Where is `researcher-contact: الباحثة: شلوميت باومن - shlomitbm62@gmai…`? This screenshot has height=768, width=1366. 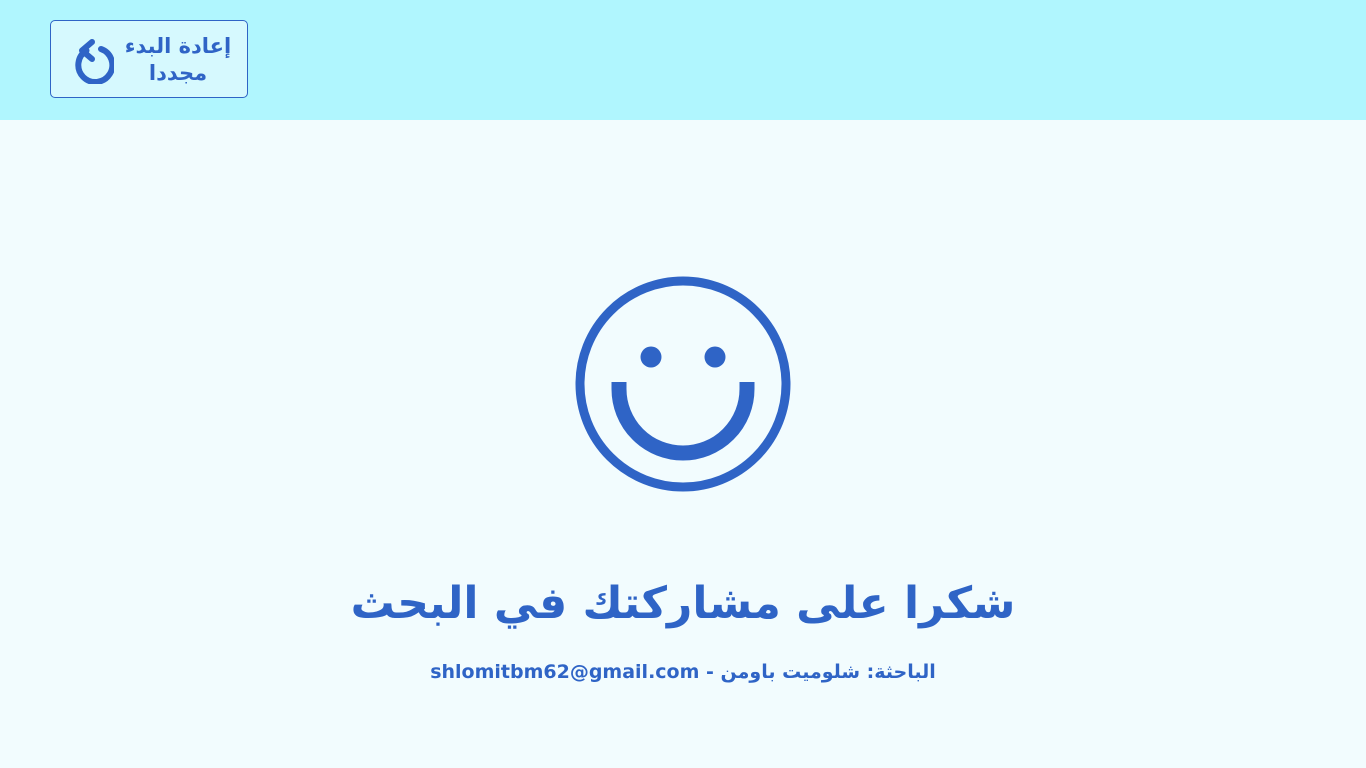 researcher-contact: الباحثة: شلوميت باومن - shlomitbm62@gmai… is located at coordinates (683, 672).